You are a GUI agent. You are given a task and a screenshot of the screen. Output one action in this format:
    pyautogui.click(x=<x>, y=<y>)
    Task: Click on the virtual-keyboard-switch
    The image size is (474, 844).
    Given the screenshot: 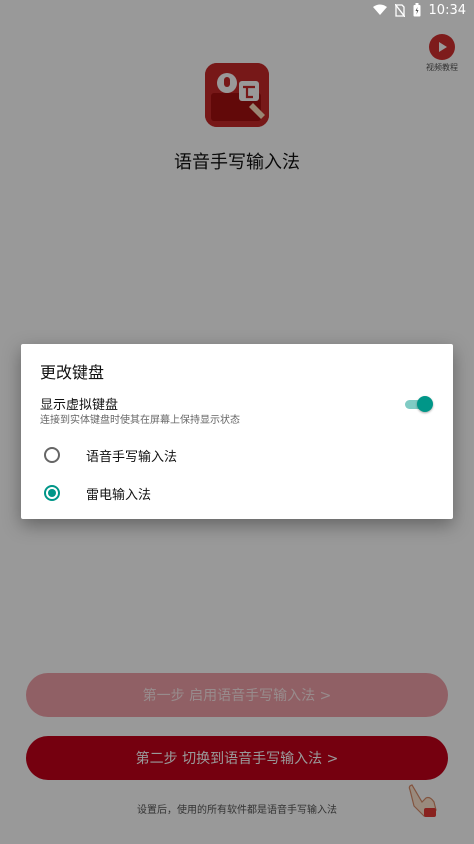 What is the action you would take?
    pyautogui.click(x=419, y=404)
    